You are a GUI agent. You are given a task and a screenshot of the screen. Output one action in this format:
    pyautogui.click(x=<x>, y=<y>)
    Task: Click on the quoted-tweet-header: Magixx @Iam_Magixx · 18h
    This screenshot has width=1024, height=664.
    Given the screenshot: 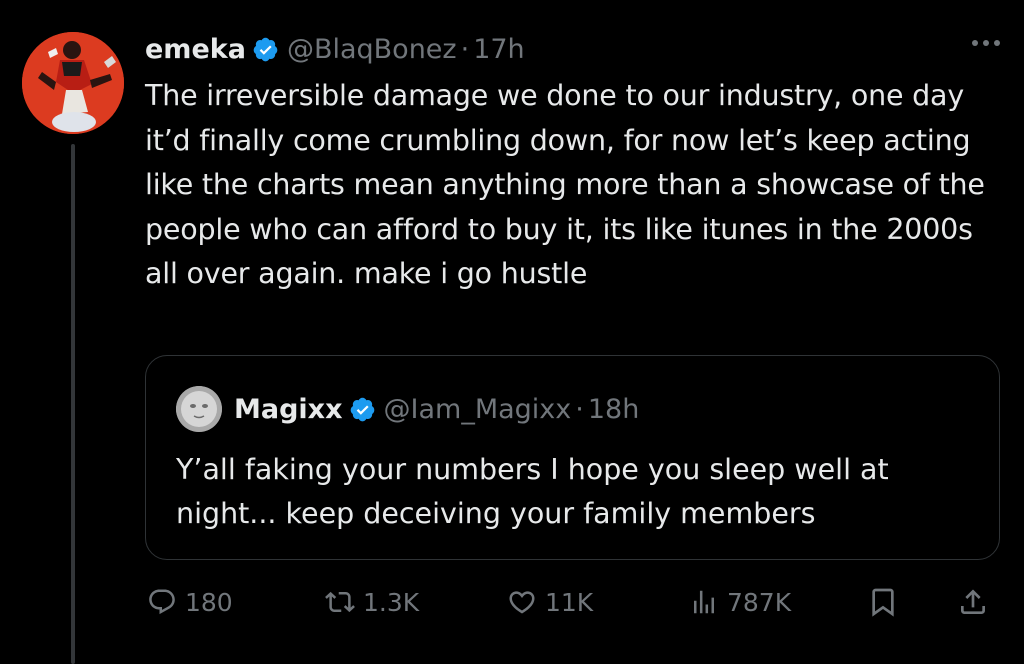 What is the action you would take?
    pyautogui.click(x=407, y=409)
    